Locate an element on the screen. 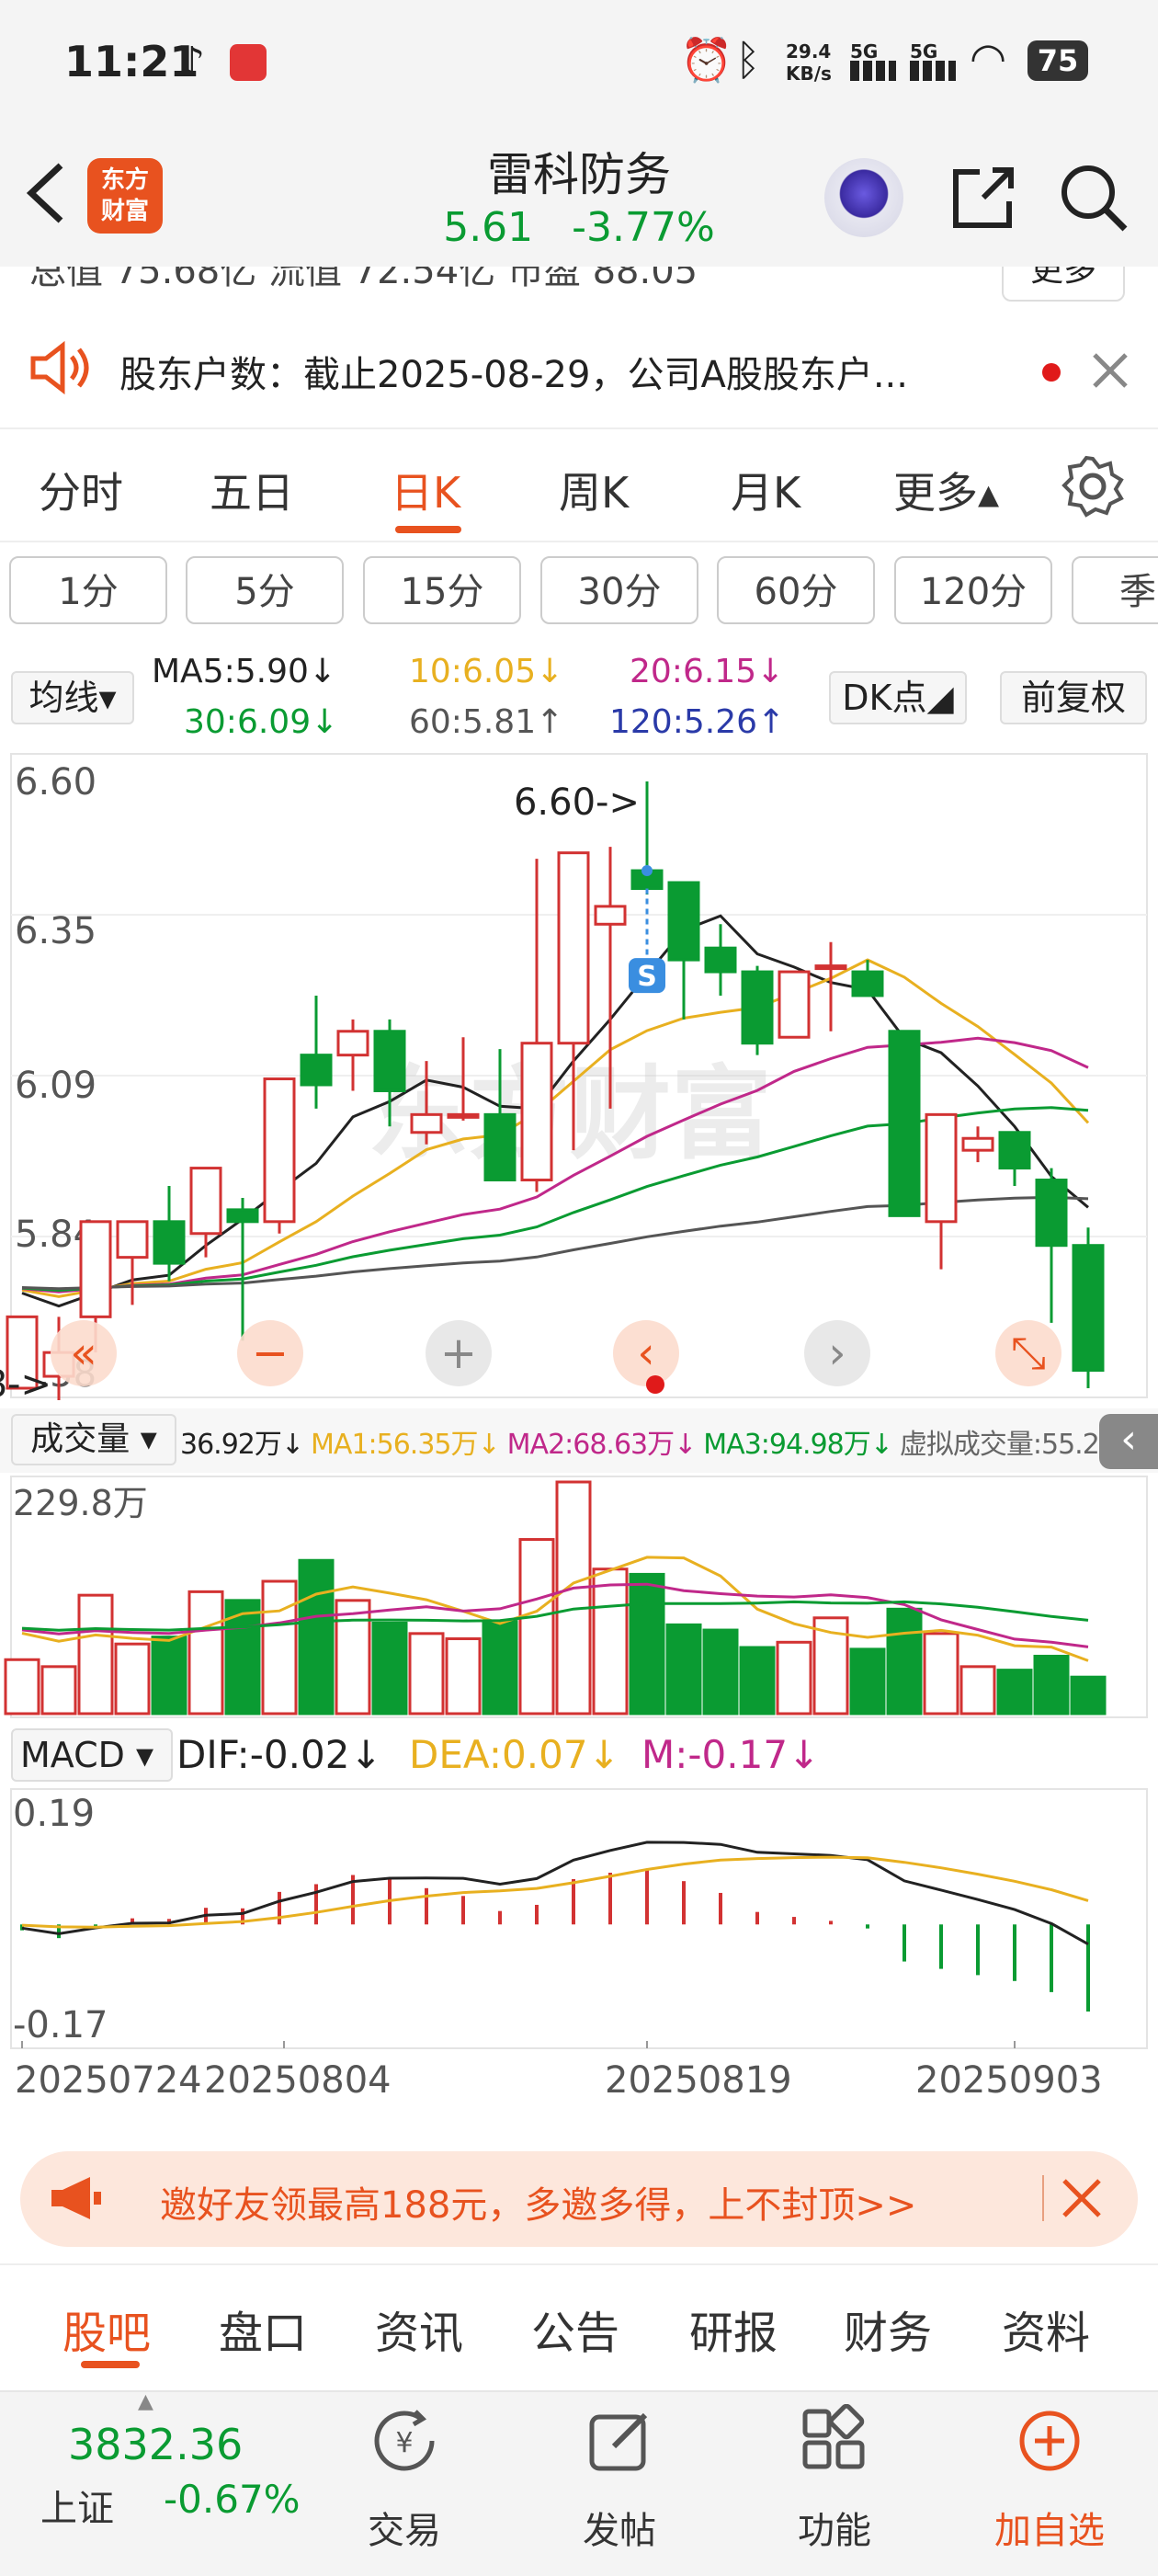 This screenshot has width=1158, height=2576. period-60min: 60分 is located at coordinates (796, 590).